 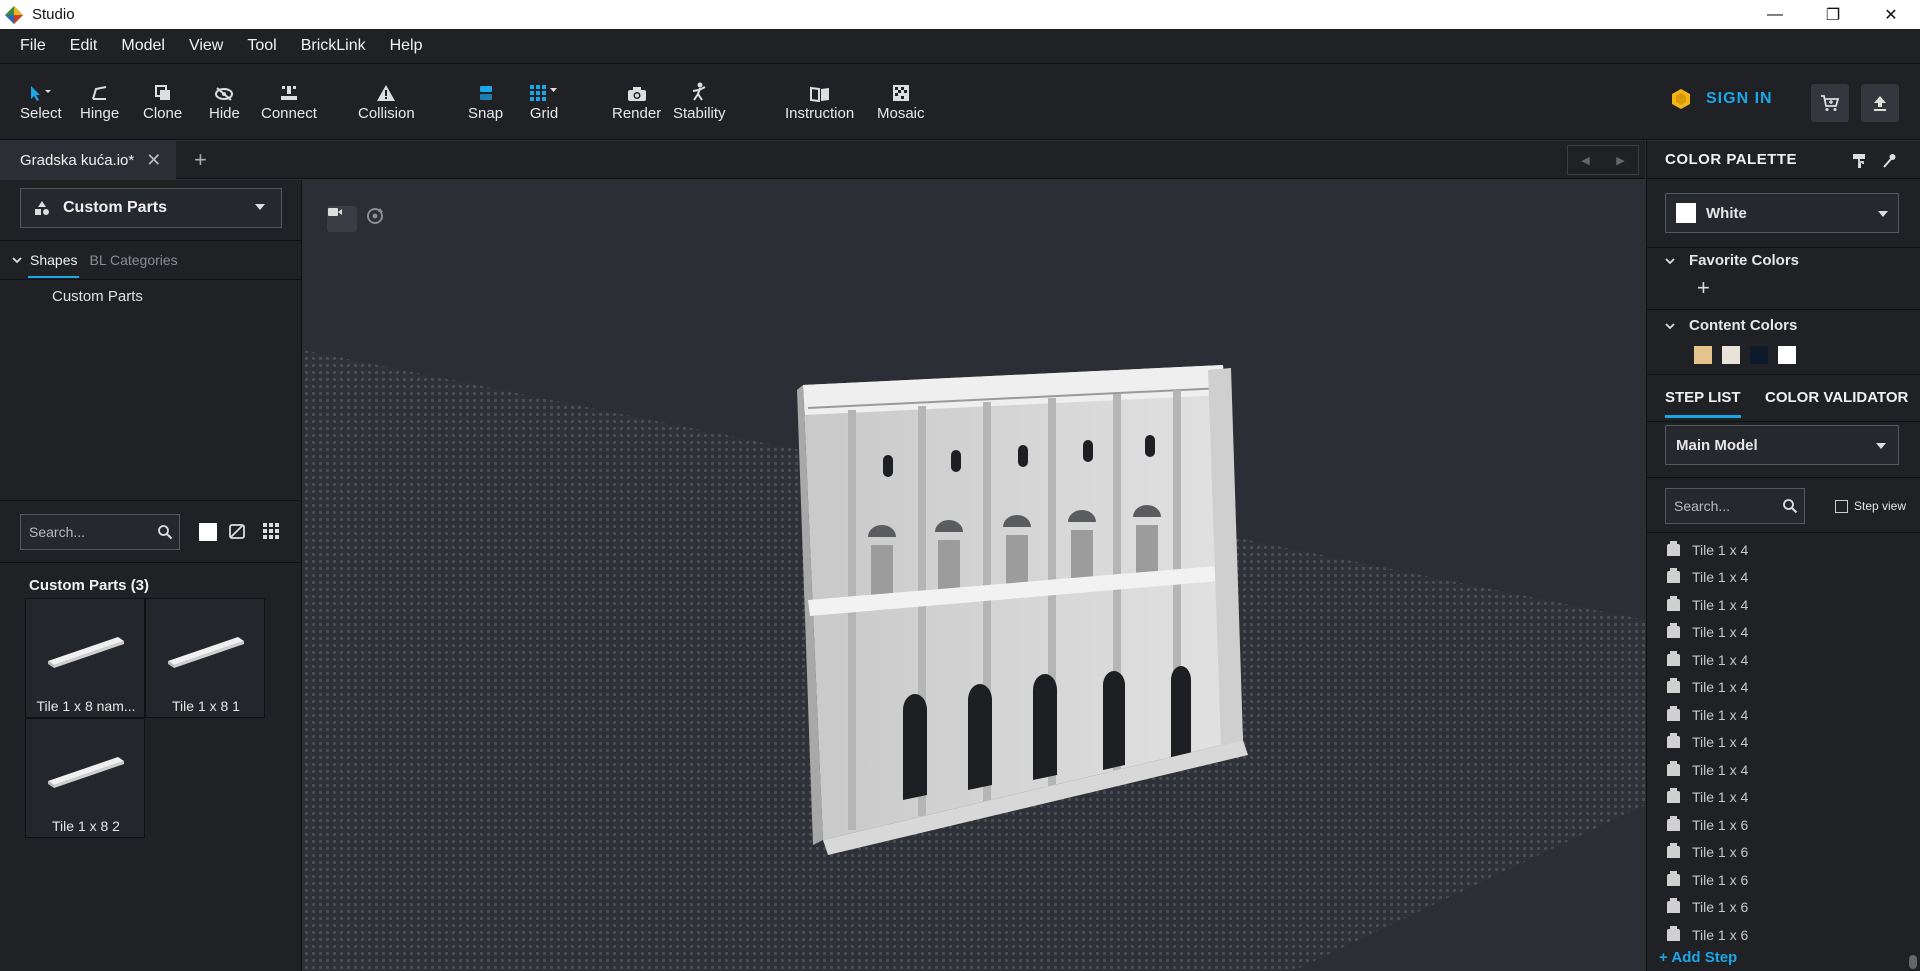 I want to click on add-tab-button: +, so click(x=200, y=160).